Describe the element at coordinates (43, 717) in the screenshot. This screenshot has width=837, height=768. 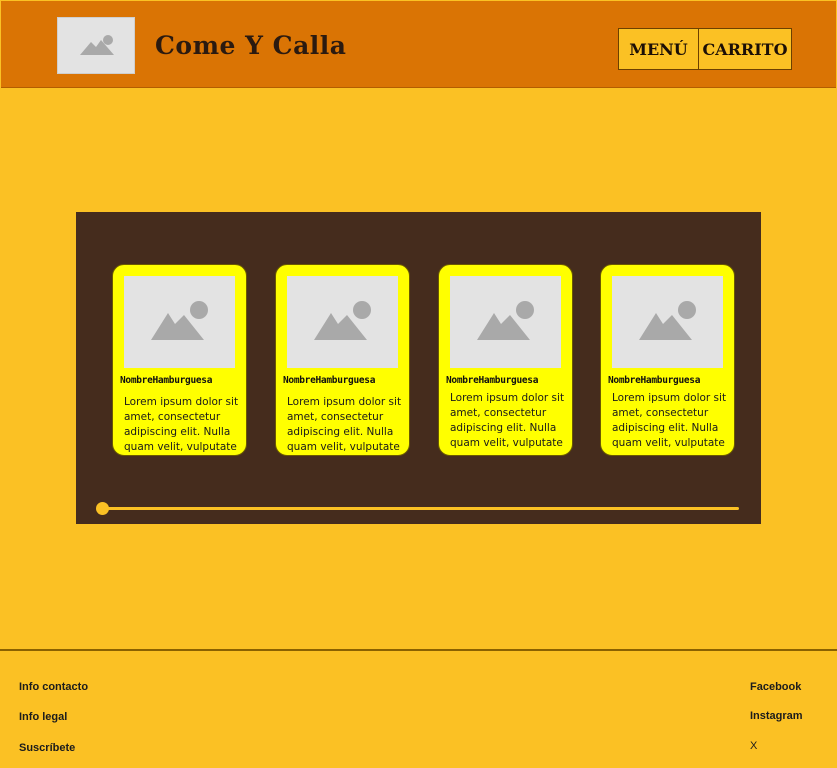
I see `footer-link-legal: Info legal` at that location.